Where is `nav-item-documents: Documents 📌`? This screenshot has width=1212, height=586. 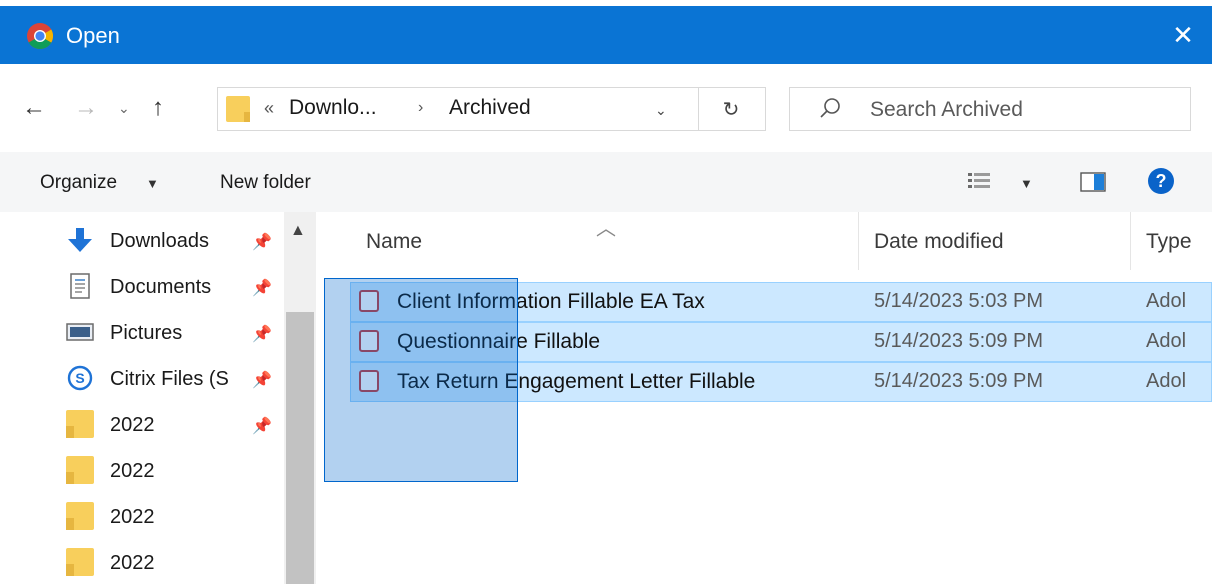
nav-item-documents: Documents 📌 is located at coordinates (176, 287).